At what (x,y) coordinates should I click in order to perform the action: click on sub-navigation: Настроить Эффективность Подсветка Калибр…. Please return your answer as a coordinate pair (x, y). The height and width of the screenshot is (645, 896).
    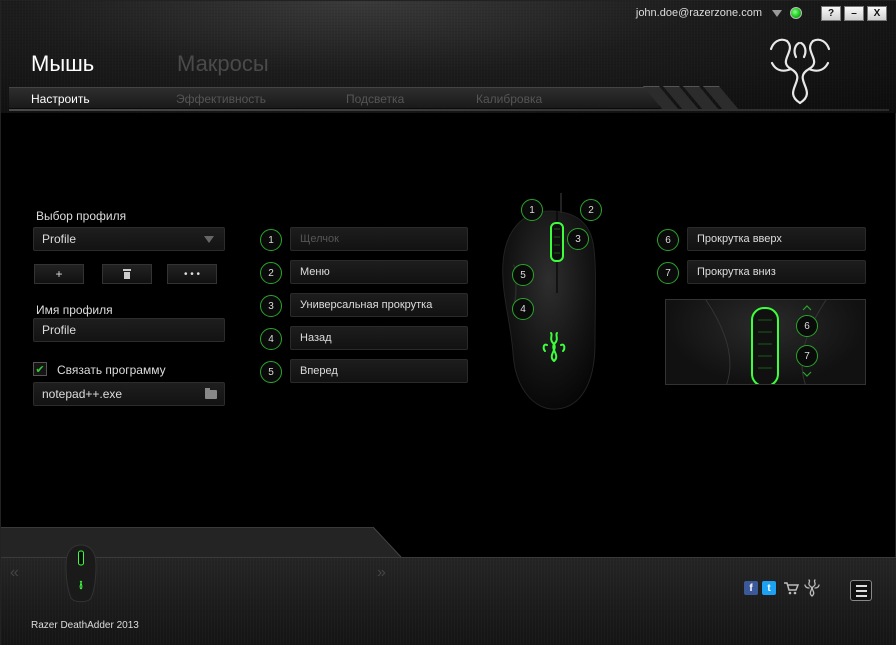
    Looking at the image, I should click on (334, 98).